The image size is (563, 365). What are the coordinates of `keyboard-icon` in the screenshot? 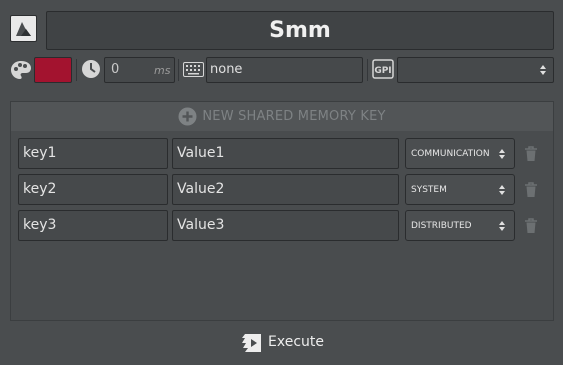 It's located at (193, 69).